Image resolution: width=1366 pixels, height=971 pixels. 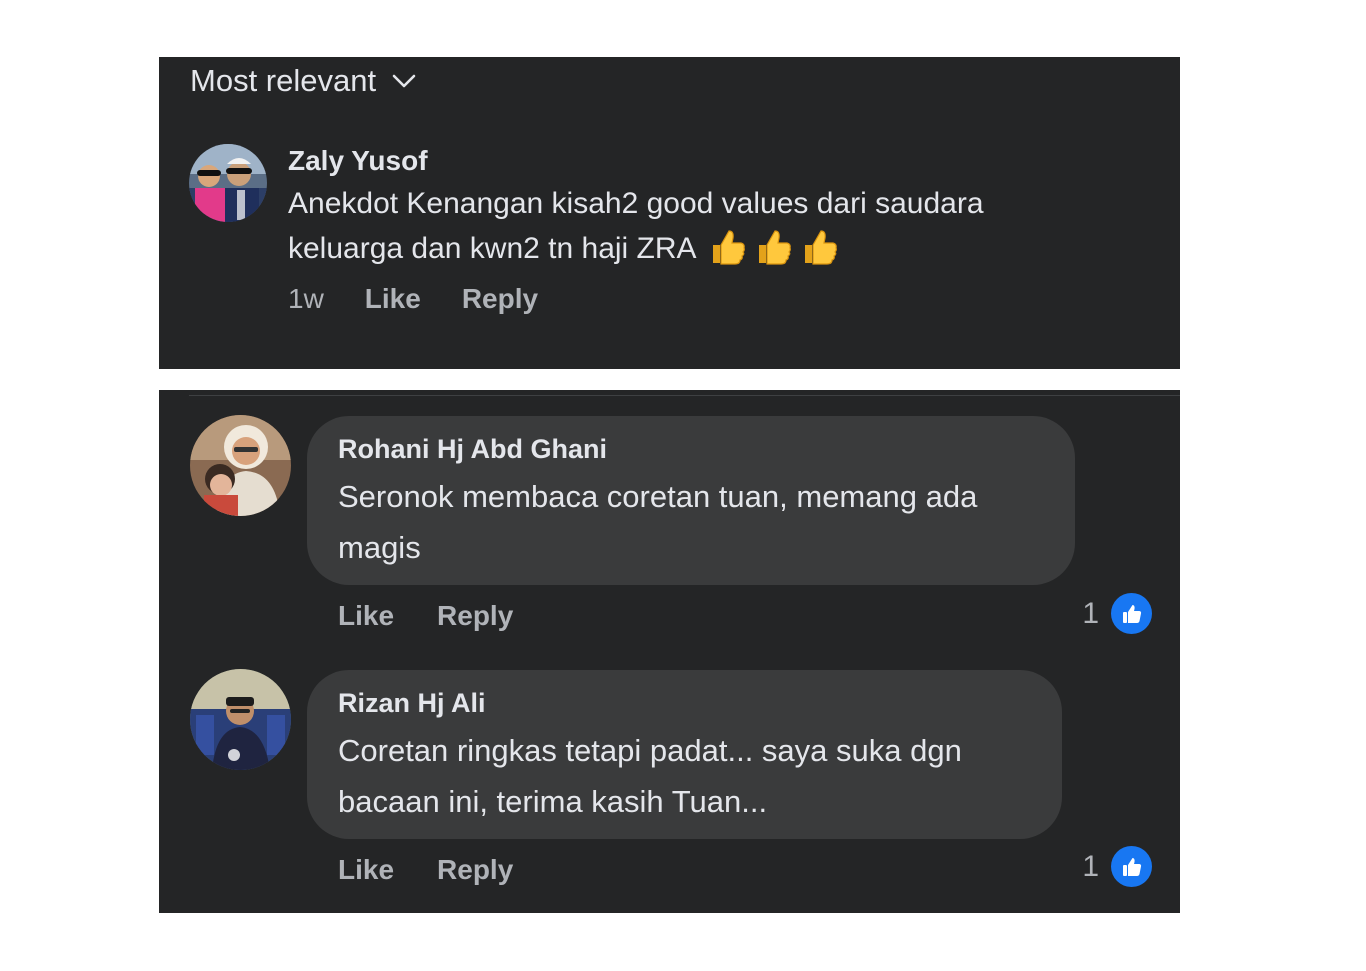 I want to click on comment-text-line: keluarga dan kwn2 tn haji ZRA, so click(x=688, y=248).